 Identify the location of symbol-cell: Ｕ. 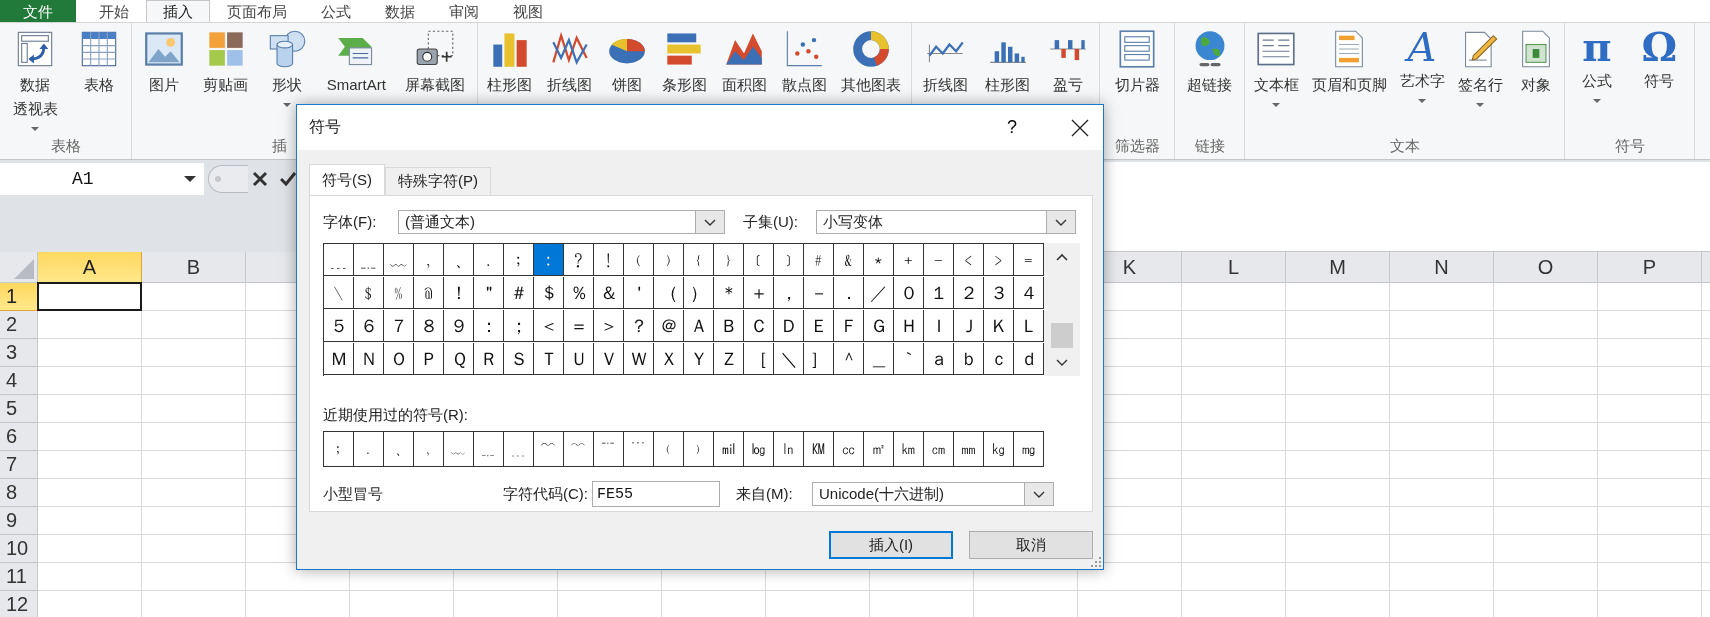
(579, 359).